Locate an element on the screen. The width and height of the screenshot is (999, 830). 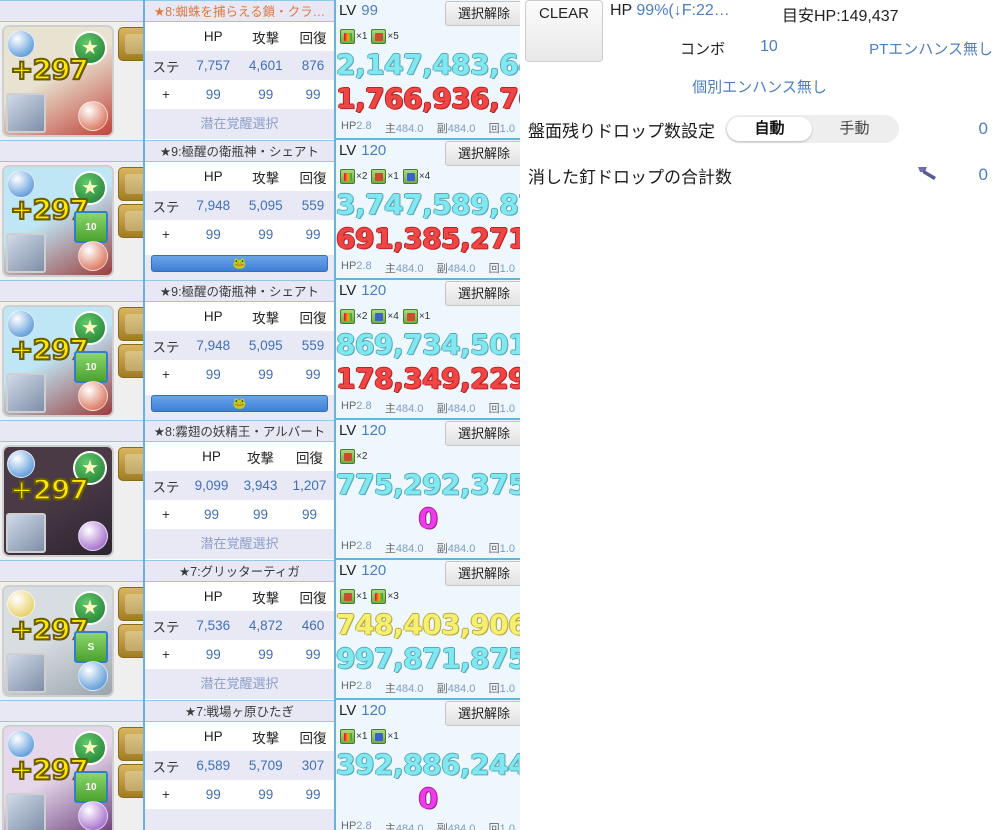
killer-count: ×4 is located at coordinates (424, 176).